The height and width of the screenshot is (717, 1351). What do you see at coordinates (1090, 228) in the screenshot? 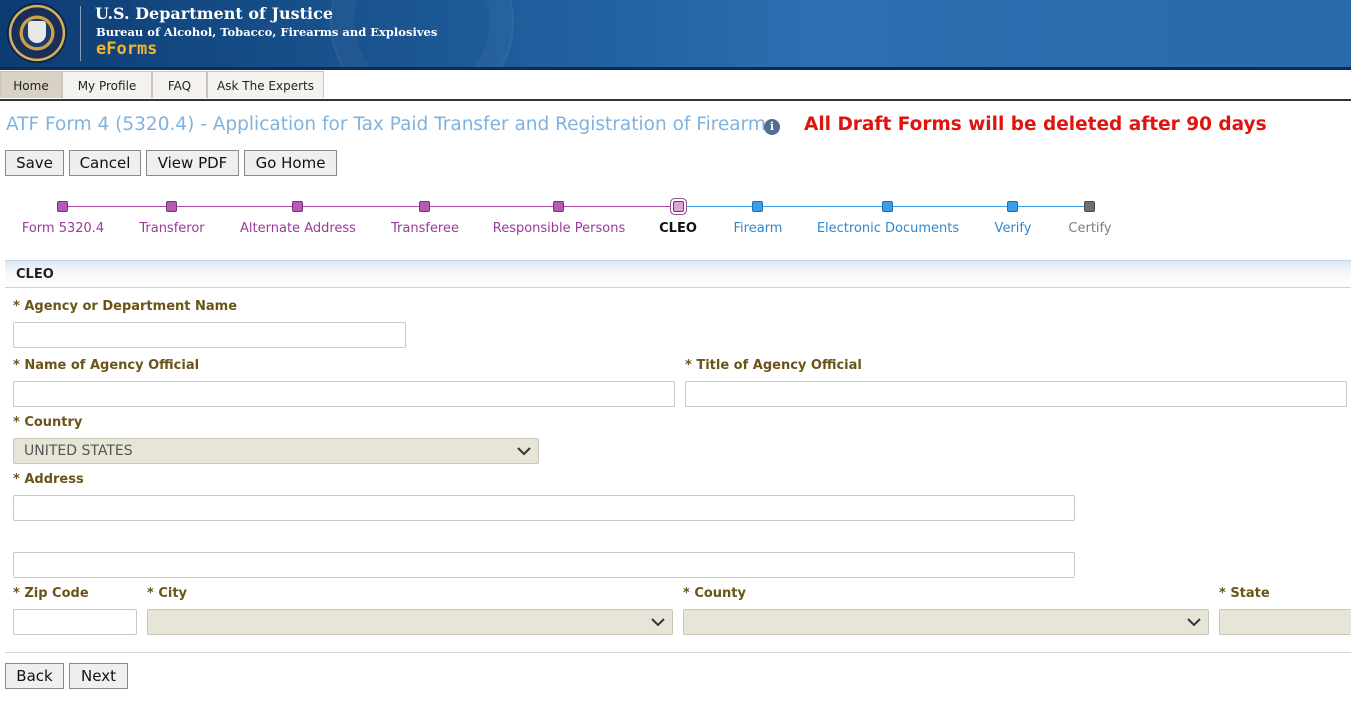
I see `step-label-certify: Certify` at bounding box center [1090, 228].